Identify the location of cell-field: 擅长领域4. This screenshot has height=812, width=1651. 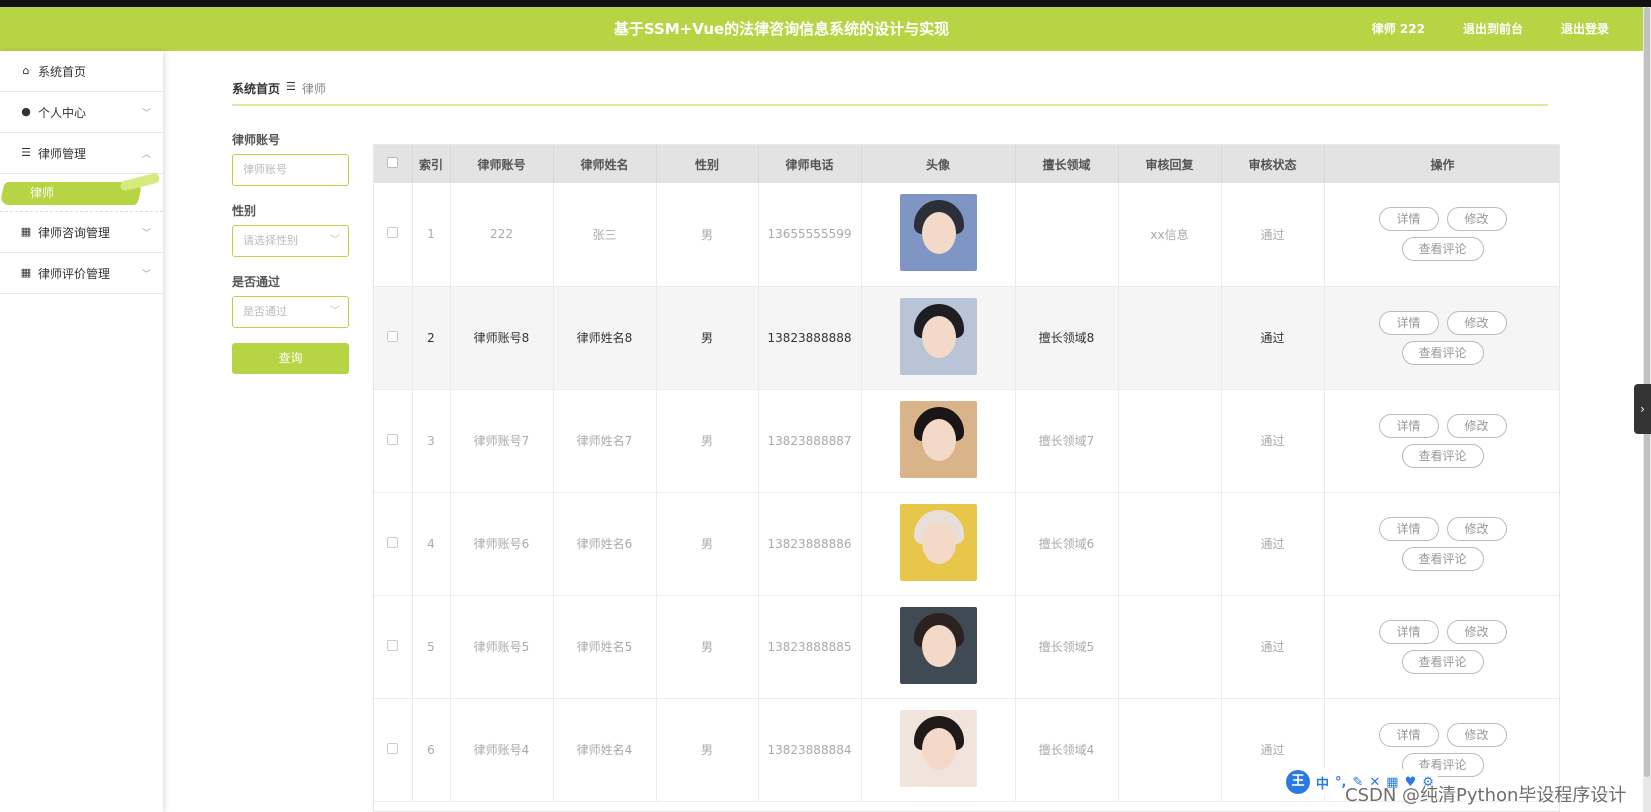
(1067, 750).